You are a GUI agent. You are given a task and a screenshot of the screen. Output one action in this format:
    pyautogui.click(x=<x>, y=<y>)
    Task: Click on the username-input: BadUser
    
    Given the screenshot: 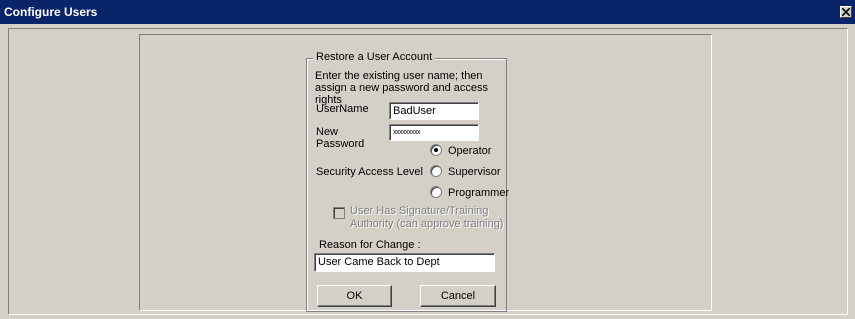 What is the action you would take?
    pyautogui.click(x=434, y=111)
    